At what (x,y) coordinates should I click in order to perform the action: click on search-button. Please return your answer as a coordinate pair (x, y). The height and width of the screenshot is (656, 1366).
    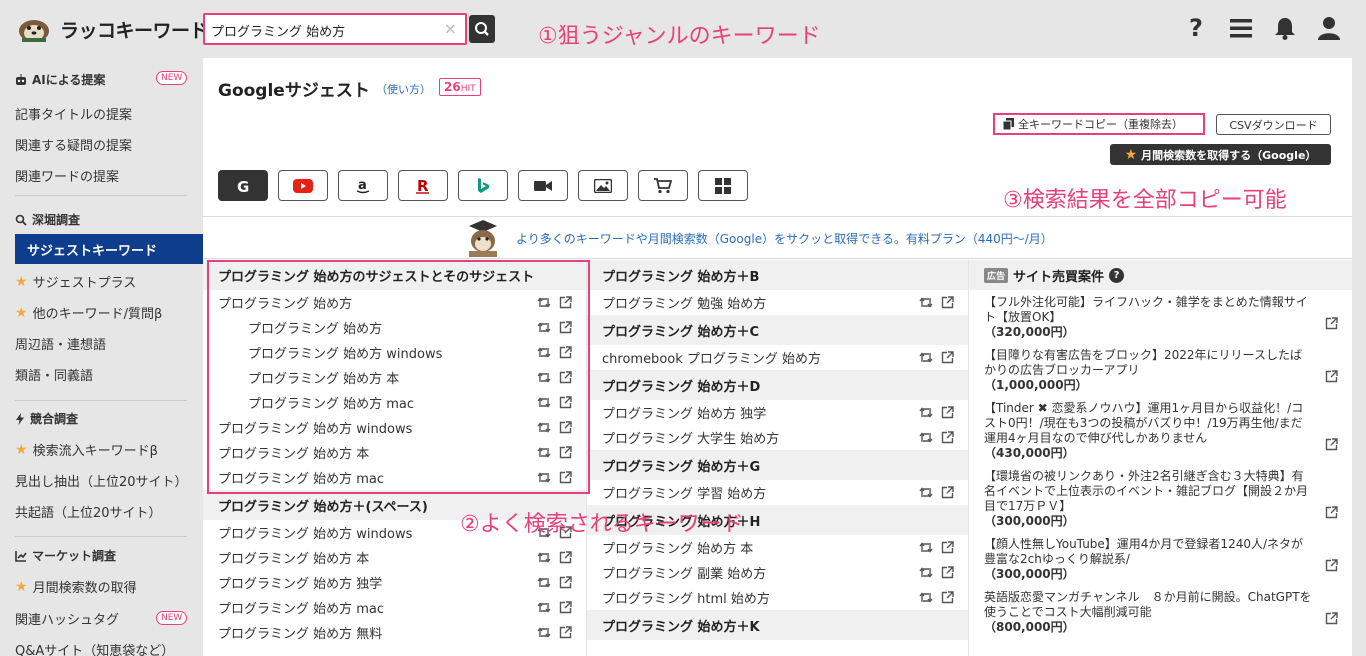
    Looking at the image, I should click on (482, 29).